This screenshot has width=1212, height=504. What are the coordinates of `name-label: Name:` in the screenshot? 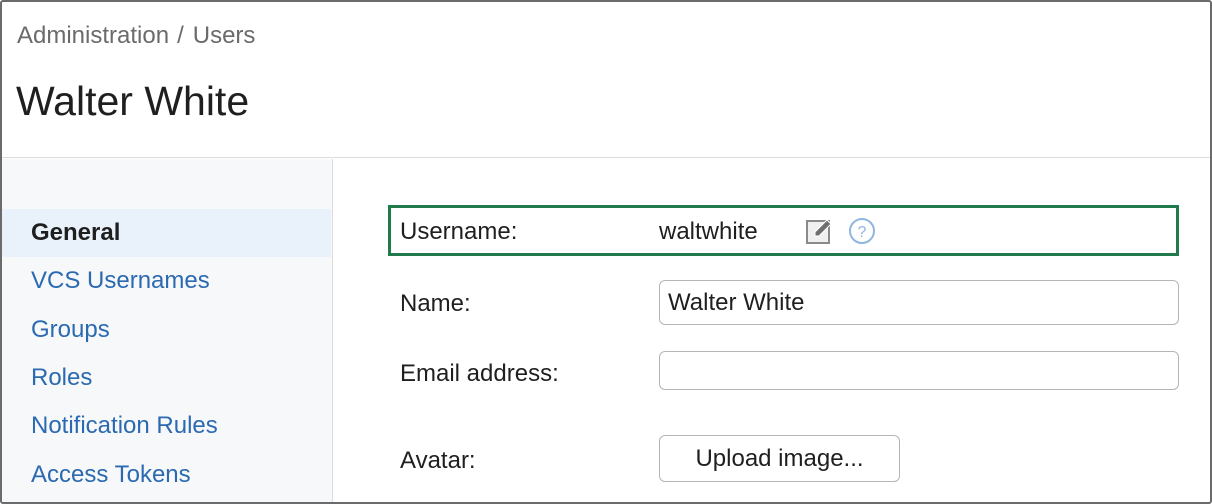 It's located at (435, 303).